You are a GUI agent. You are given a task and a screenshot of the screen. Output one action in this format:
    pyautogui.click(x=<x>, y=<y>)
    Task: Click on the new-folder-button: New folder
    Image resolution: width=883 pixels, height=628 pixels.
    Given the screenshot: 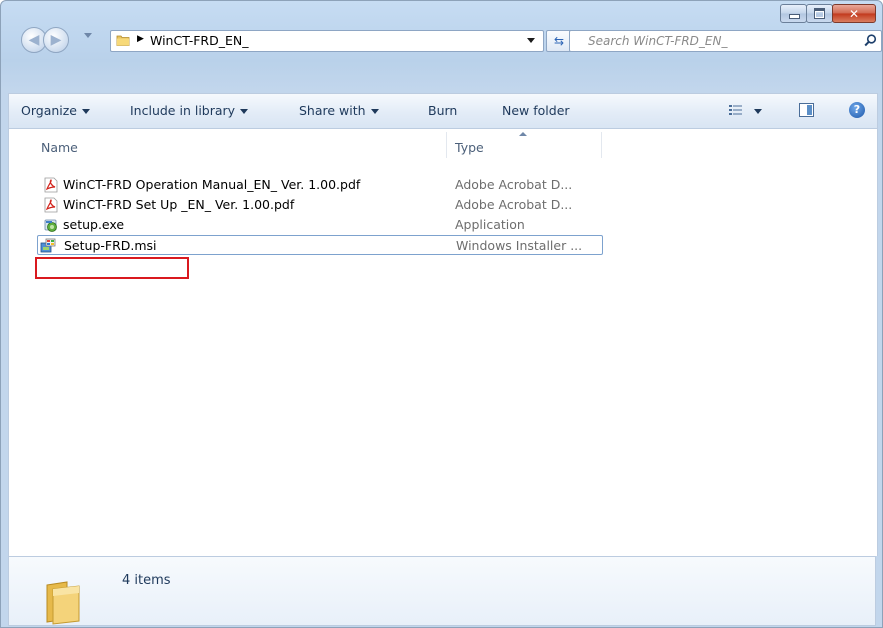 What is the action you would take?
    pyautogui.click(x=536, y=110)
    